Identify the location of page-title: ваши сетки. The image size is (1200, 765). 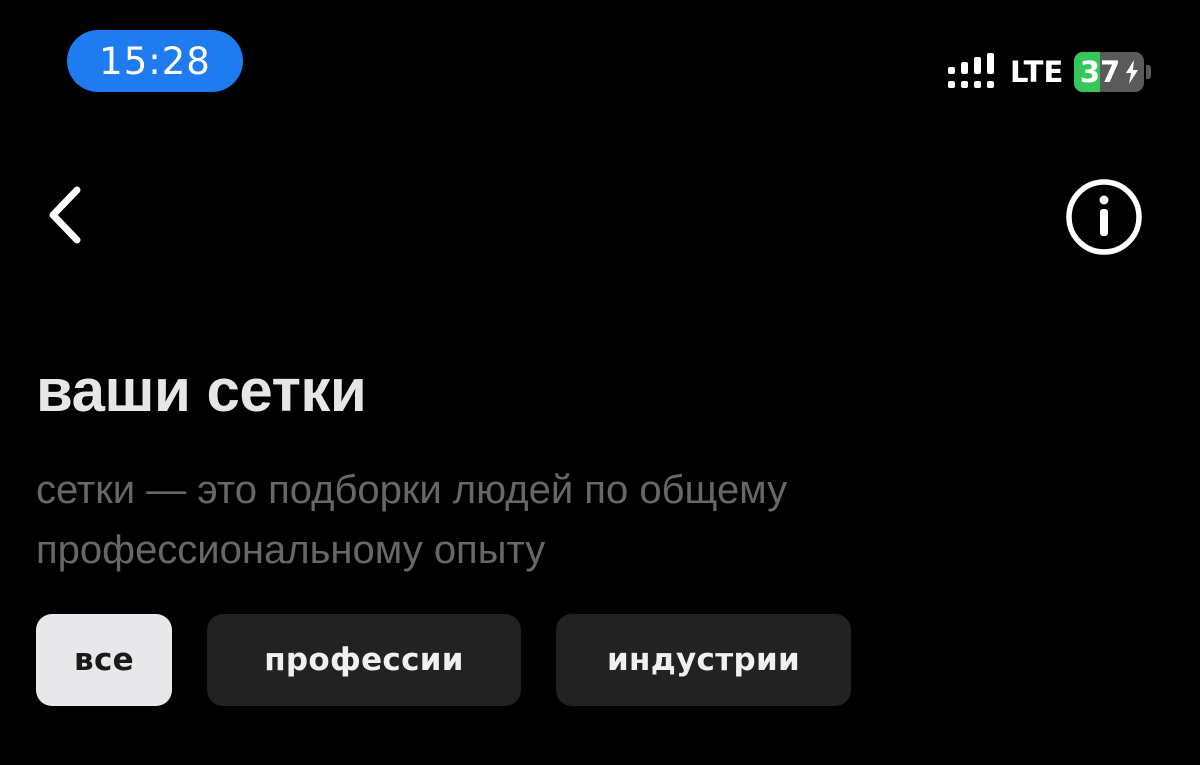
(201, 390).